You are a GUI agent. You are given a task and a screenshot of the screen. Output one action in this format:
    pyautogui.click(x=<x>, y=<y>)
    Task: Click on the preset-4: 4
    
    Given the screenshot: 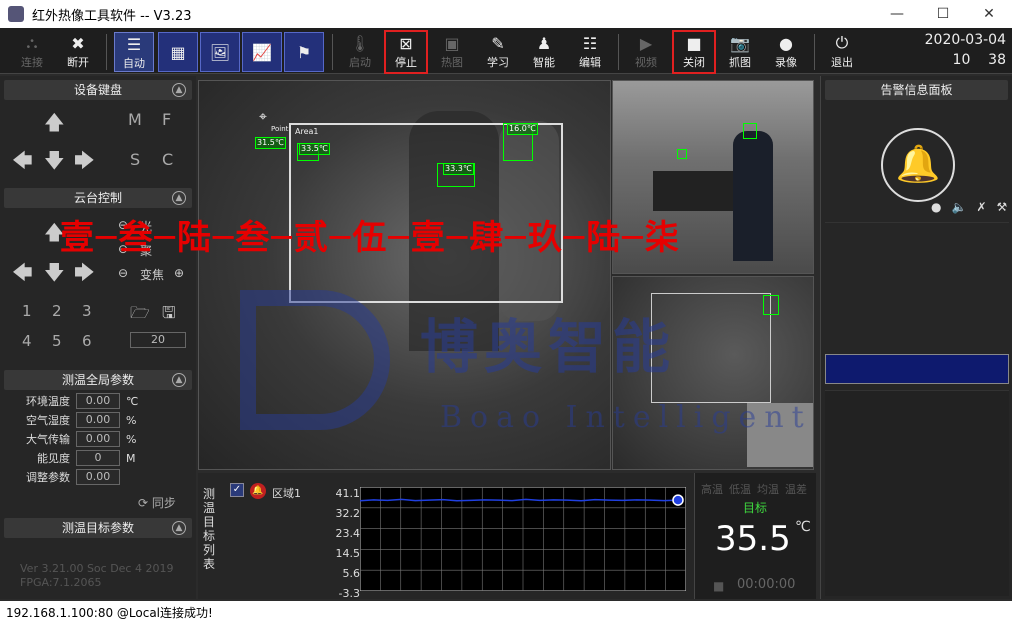 What is the action you would take?
    pyautogui.click(x=27, y=341)
    